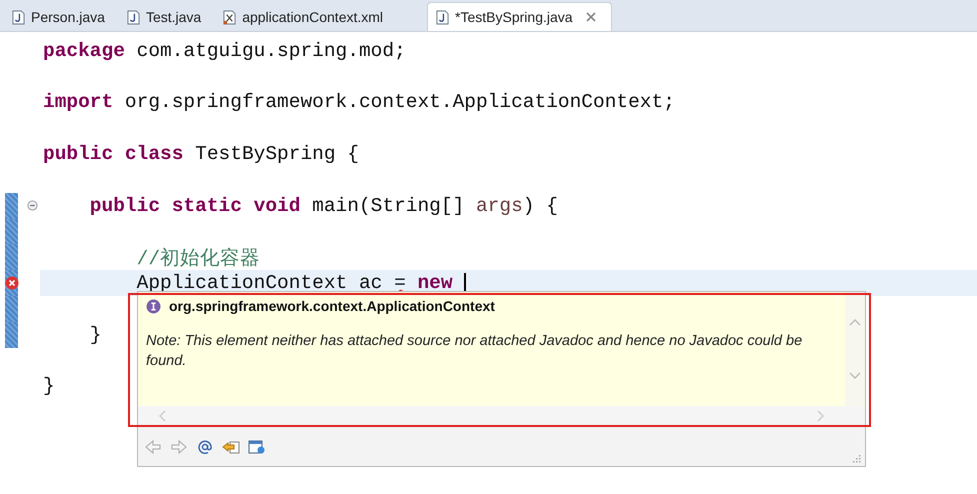  What do you see at coordinates (167, 17) in the screenshot?
I see `editor-tab: Test.java` at bounding box center [167, 17].